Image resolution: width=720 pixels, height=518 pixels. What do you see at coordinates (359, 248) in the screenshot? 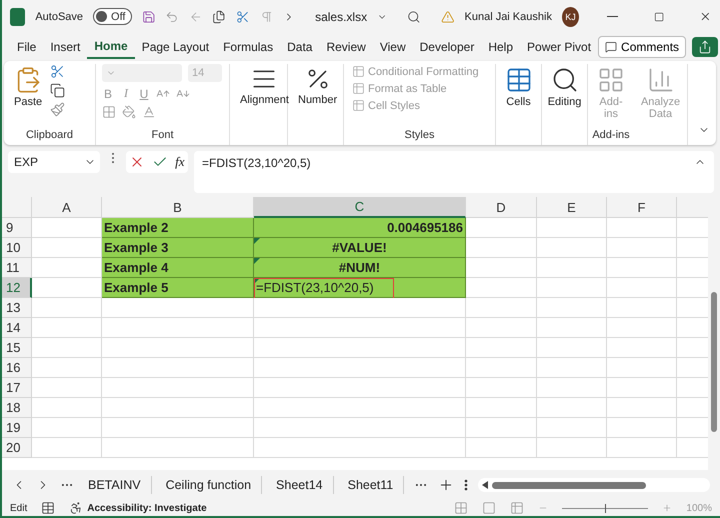
I see `table-cell-text: #VALUE!` at bounding box center [359, 248].